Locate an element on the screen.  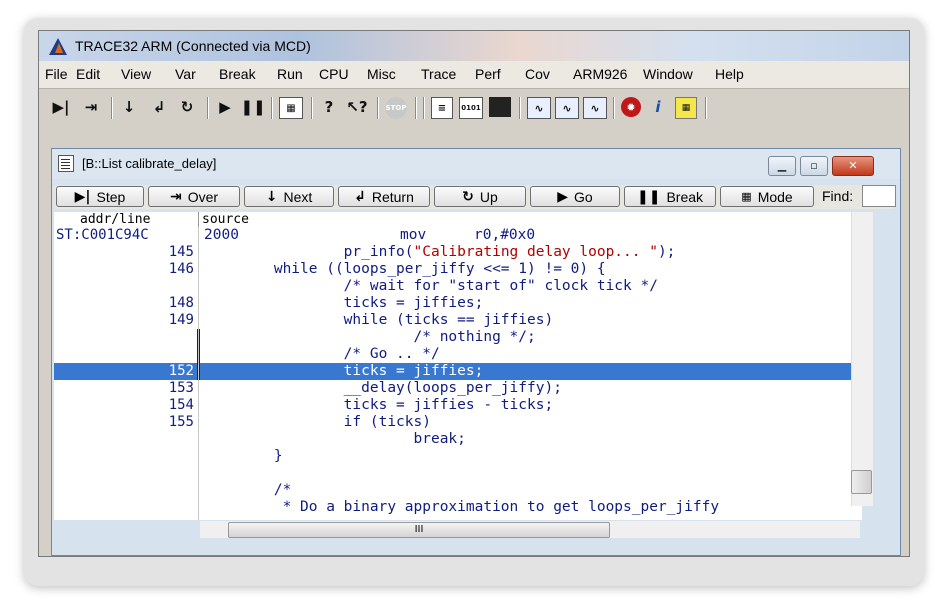
help-icon: ? is located at coordinates (329, 107).